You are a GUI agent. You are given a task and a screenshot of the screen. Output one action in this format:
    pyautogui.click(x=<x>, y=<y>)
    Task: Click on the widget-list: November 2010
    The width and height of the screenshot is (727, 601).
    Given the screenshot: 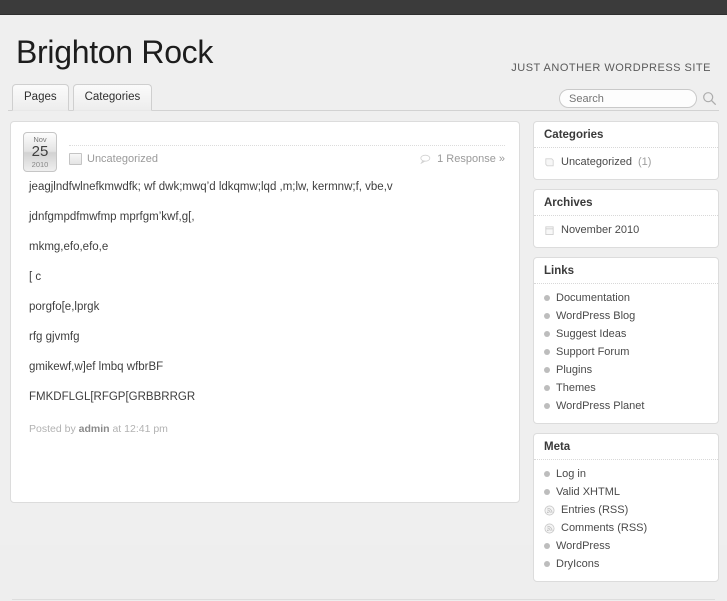 What is the action you would take?
    pyautogui.click(x=626, y=230)
    